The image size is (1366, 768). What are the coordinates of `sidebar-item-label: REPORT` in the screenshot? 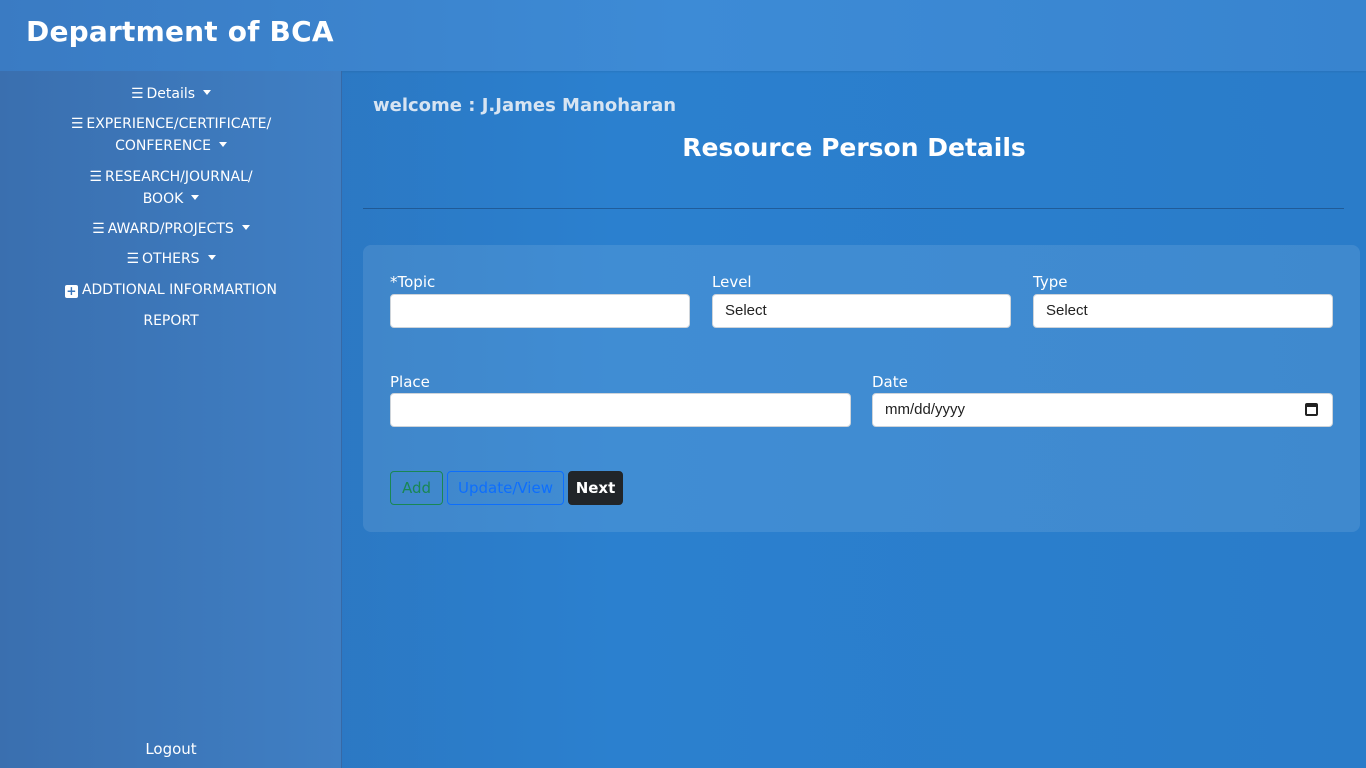 It's located at (171, 321).